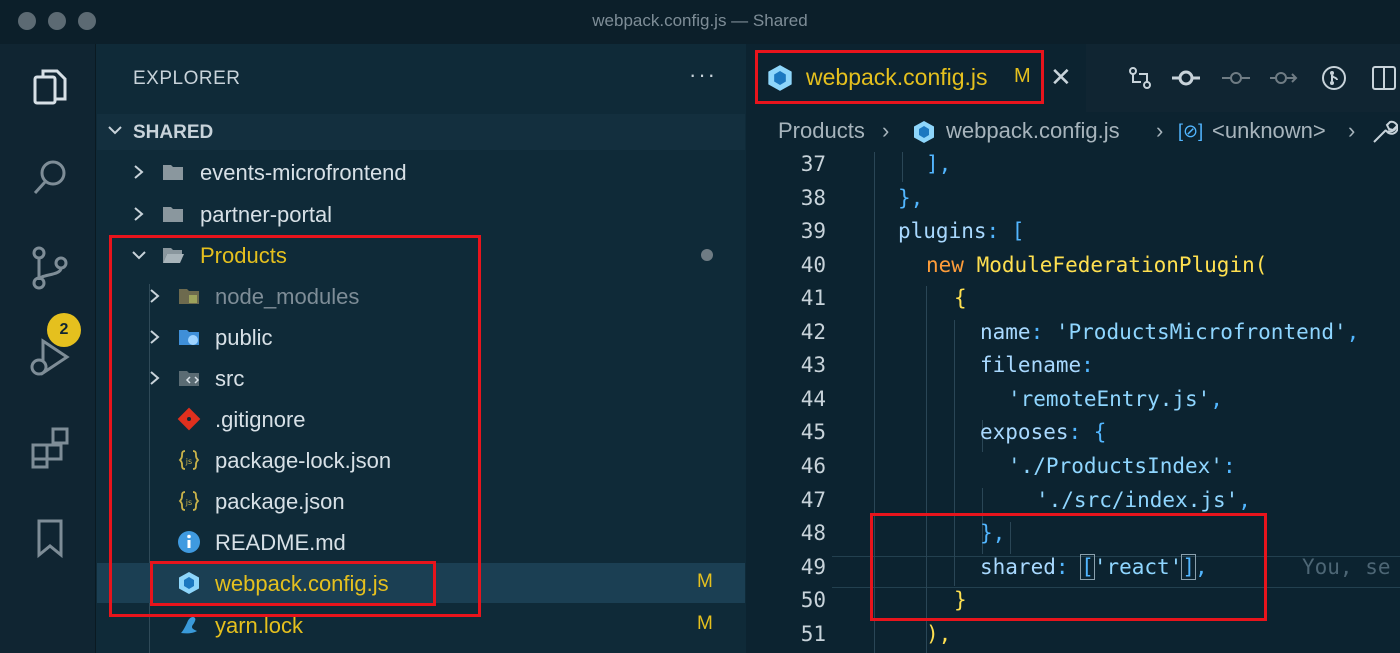 The height and width of the screenshot is (653, 1400). I want to click on explorer-icon, so click(50, 88).